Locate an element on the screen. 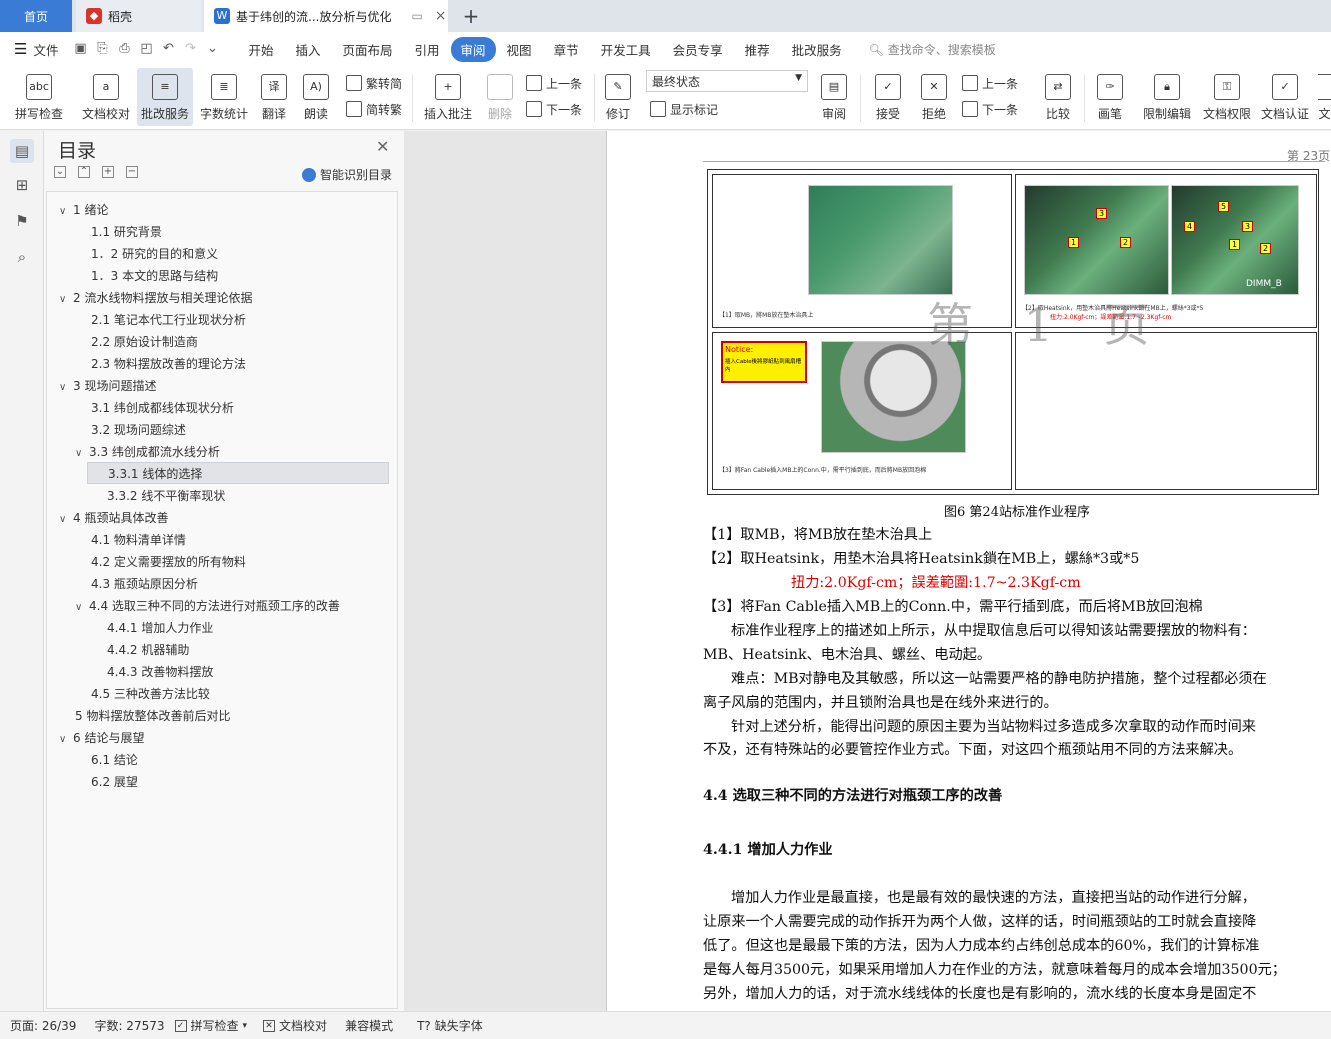 Image resolution: width=1331 pixels, height=1039 pixels. menu-insert: 插入 is located at coordinates (307, 49).